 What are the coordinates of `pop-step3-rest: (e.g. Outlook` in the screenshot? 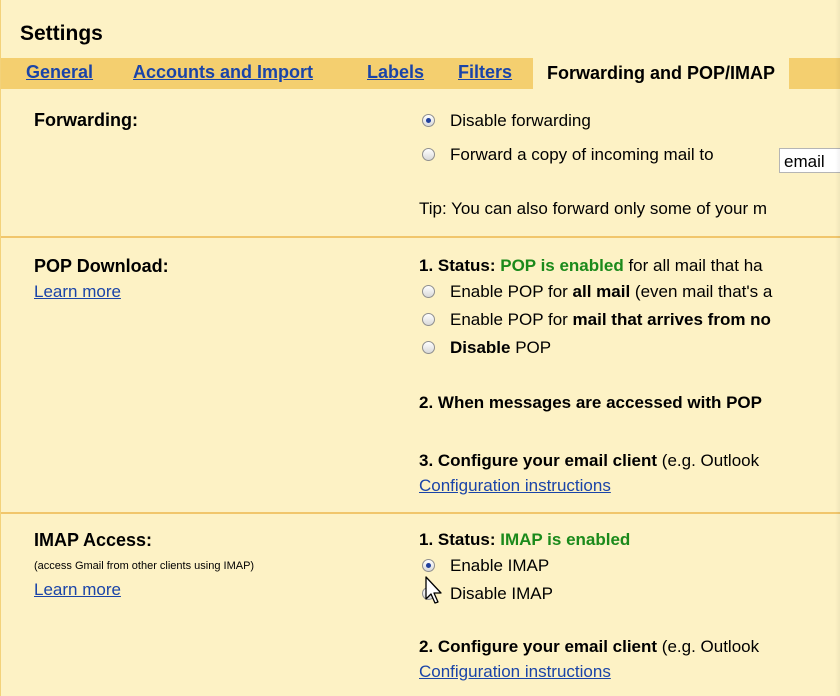 It's located at (708, 460).